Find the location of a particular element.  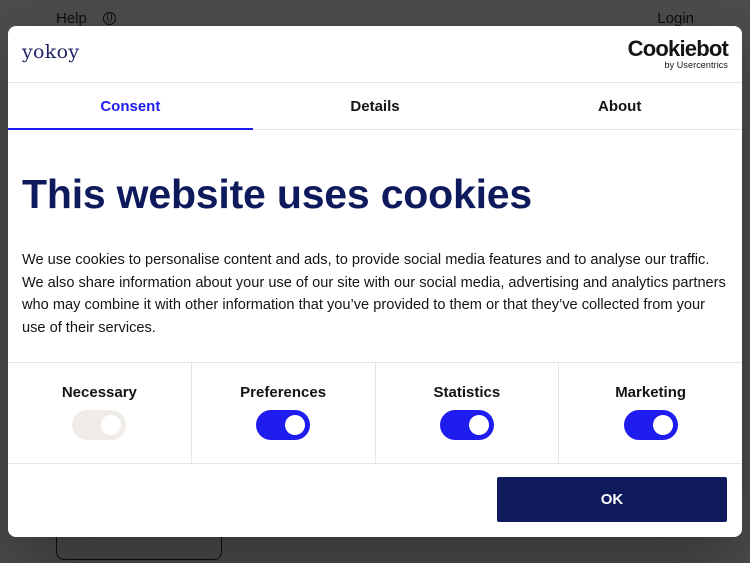

toggle-label-marketing: Marketing is located at coordinates (651, 392).